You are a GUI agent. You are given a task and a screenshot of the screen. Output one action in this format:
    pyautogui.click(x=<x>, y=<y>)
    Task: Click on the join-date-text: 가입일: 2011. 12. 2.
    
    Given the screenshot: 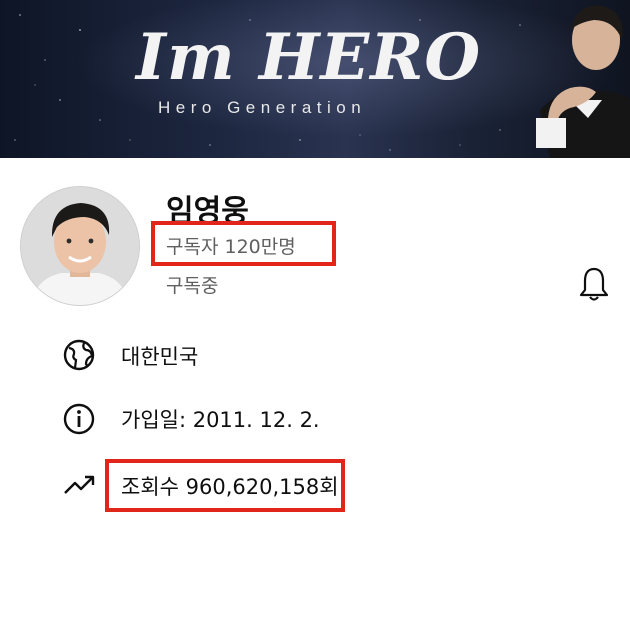 What is the action you would take?
    pyautogui.click(x=220, y=420)
    